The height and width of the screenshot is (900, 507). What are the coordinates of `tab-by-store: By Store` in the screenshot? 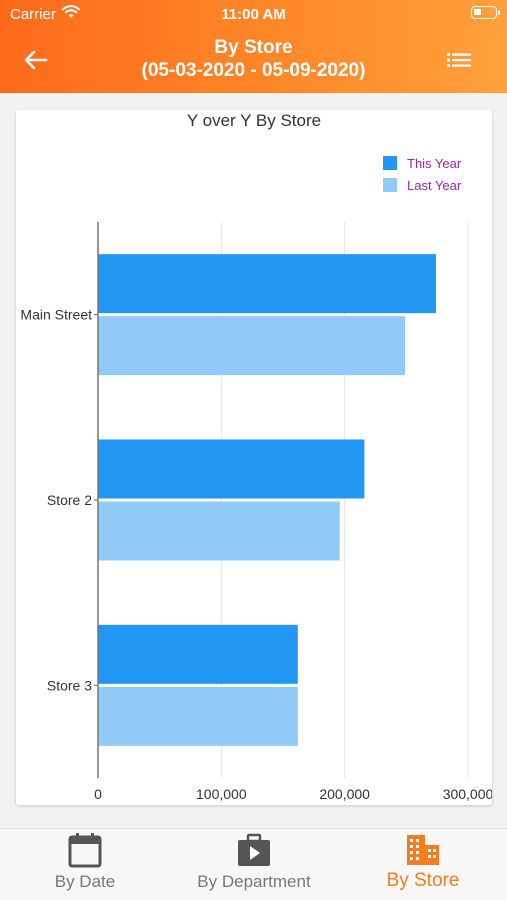 It's located at (423, 864).